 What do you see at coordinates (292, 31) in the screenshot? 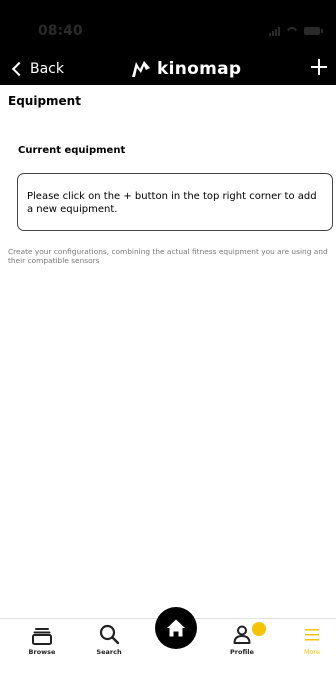
I see `wifi-icon` at bounding box center [292, 31].